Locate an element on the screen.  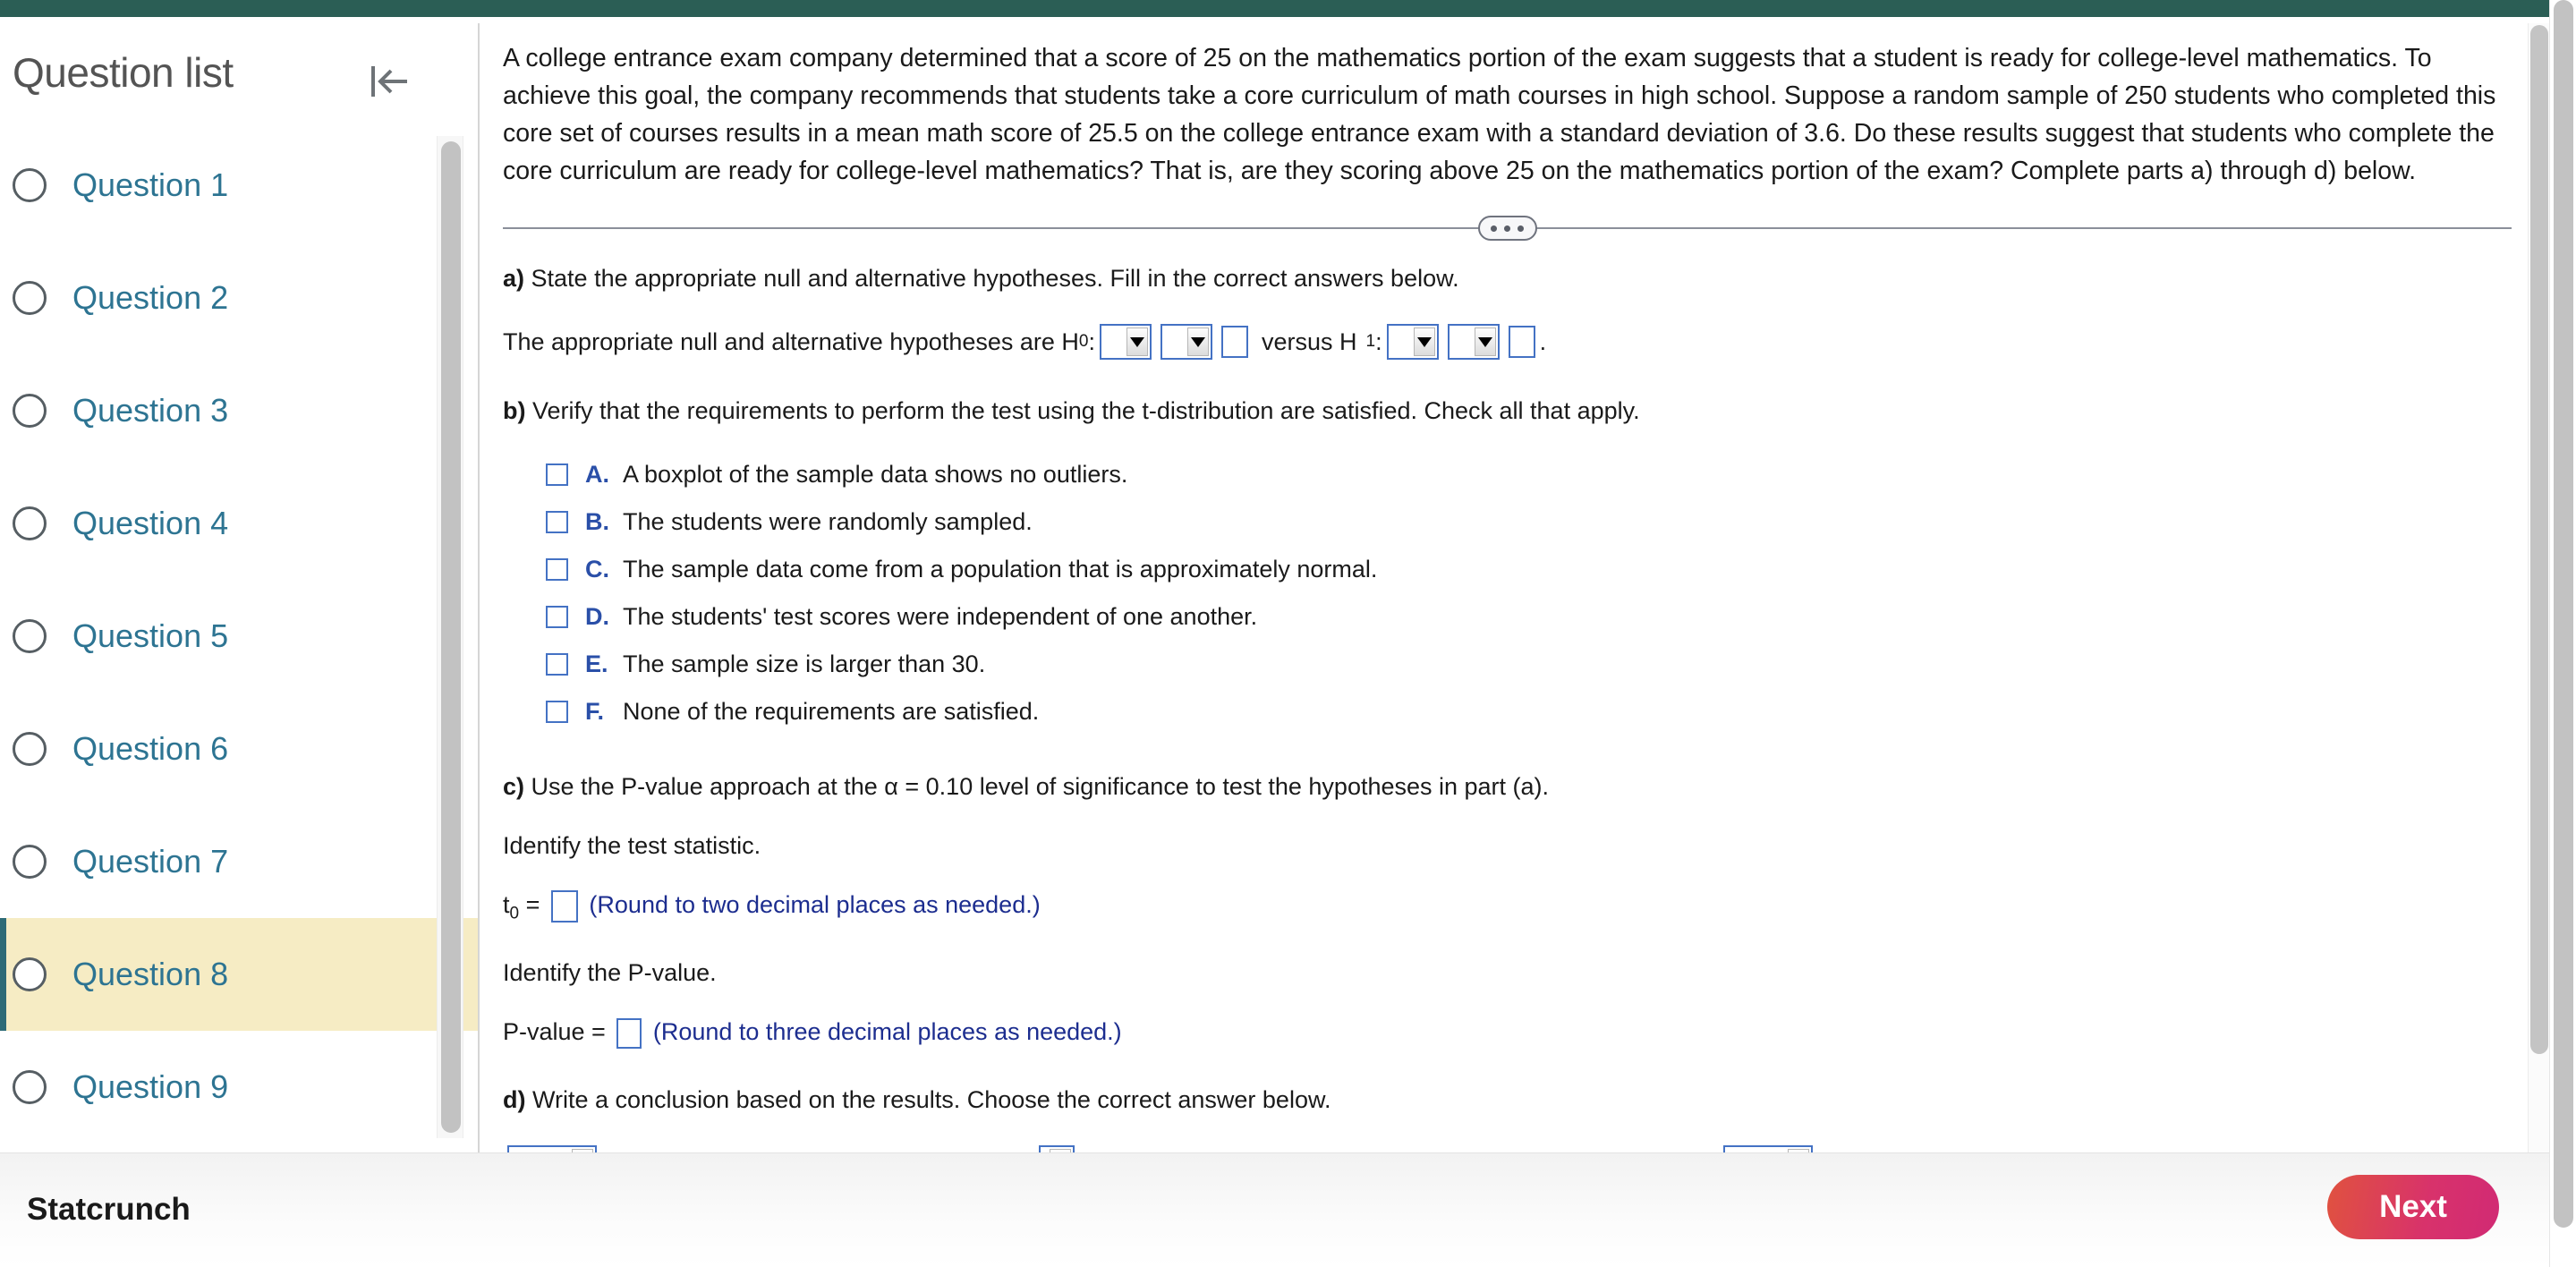
sidebar-header: Question list is located at coordinates (239, 76).